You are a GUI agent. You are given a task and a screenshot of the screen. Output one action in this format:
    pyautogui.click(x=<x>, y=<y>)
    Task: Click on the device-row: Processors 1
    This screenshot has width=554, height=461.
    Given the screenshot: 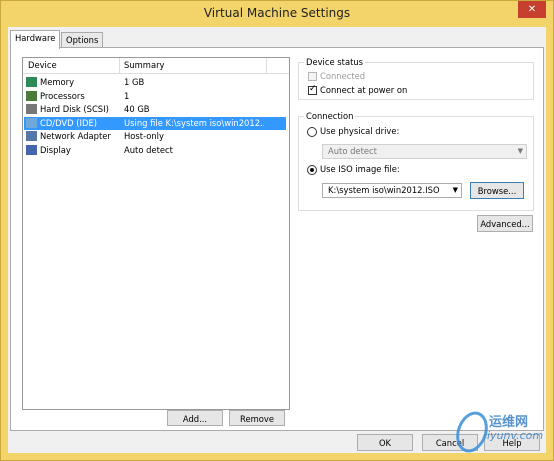 What is the action you would take?
    pyautogui.click(x=155, y=96)
    